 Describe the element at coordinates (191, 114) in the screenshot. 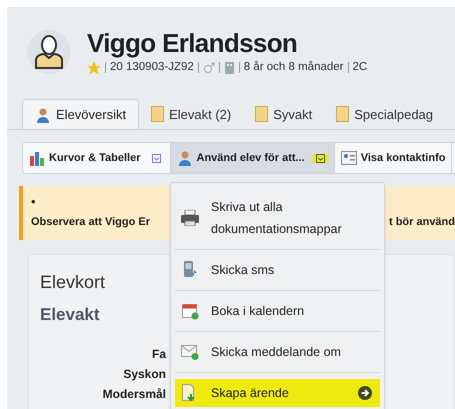

I see `tab: Elevakt (2)` at that location.